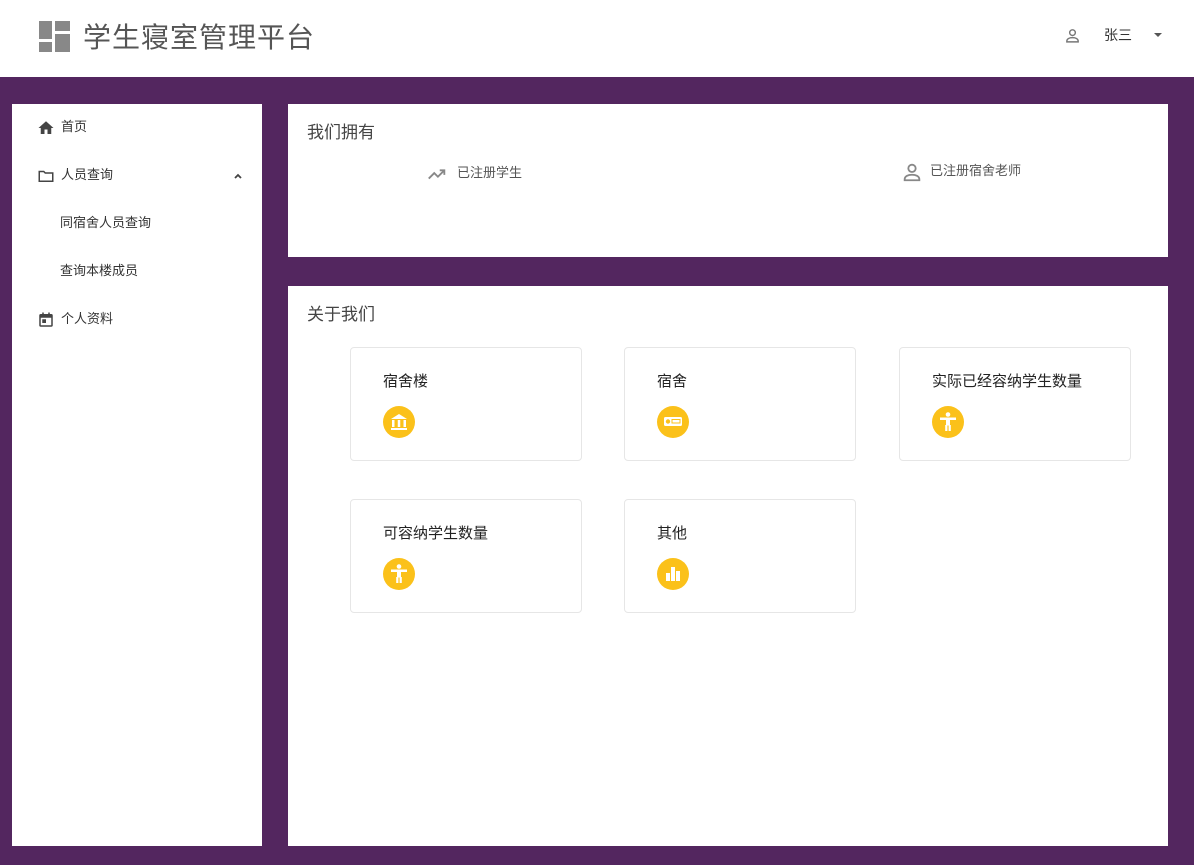 The height and width of the screenshot is (865, 1194). What do you see at coordinates (46, 176) in the screenshot?
I see `folder-icon` at bounding box center [46, 176].